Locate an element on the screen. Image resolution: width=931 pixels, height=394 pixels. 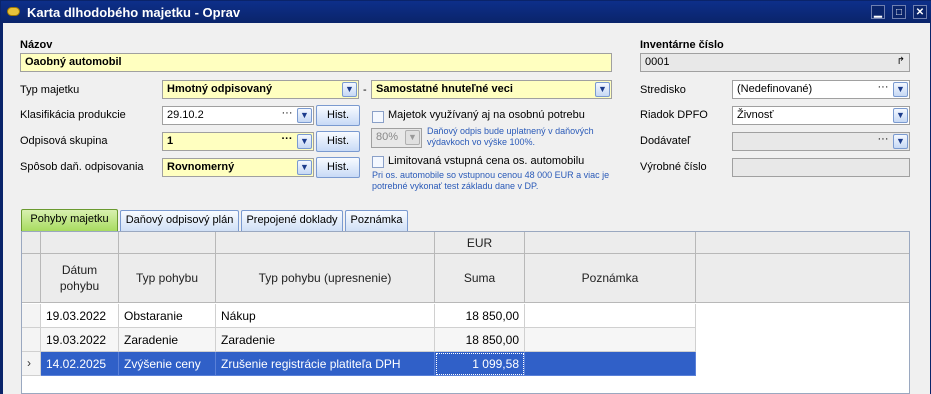
supplier-label: Dodávateľ is located at coordinates (665, 141).